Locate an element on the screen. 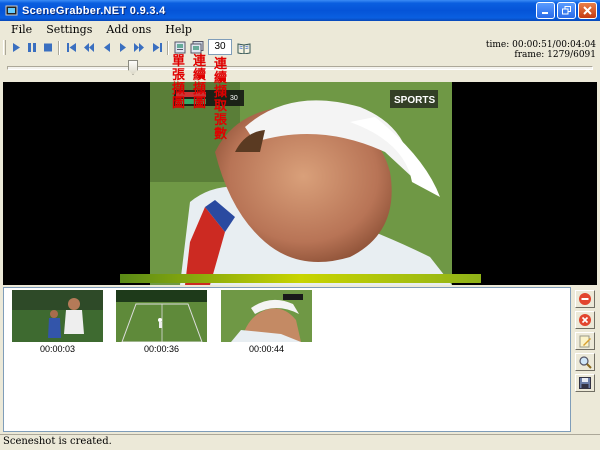 This screenshot has height=450, width=600. book-icon is located at coordinates (244, 48).